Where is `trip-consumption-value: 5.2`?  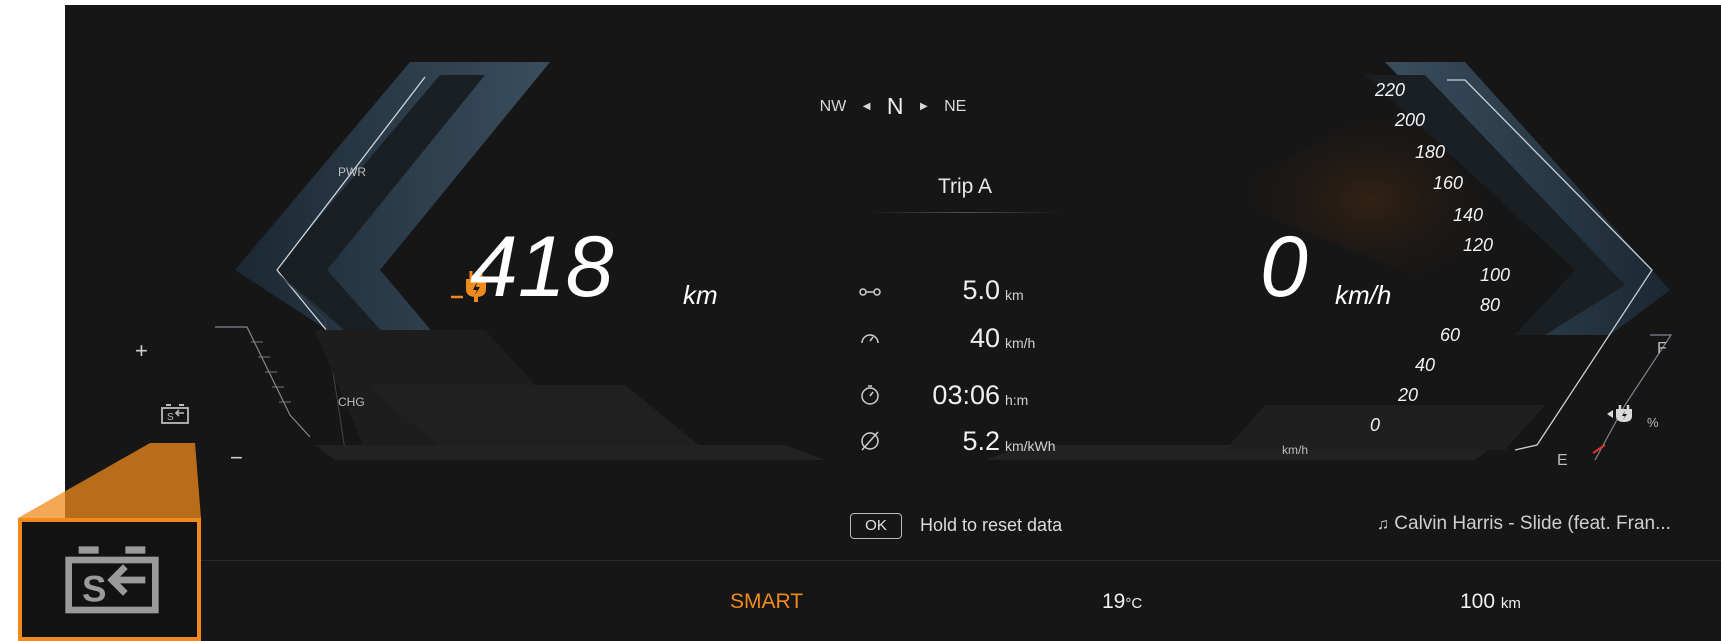
trip-consumption-value: 5.2 is located at coordinates (981, 441).